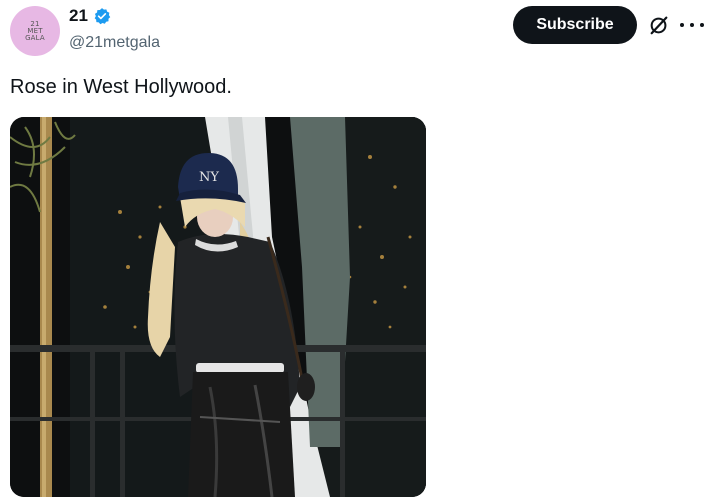  I want to click on grok-icon, so click(659, 25).